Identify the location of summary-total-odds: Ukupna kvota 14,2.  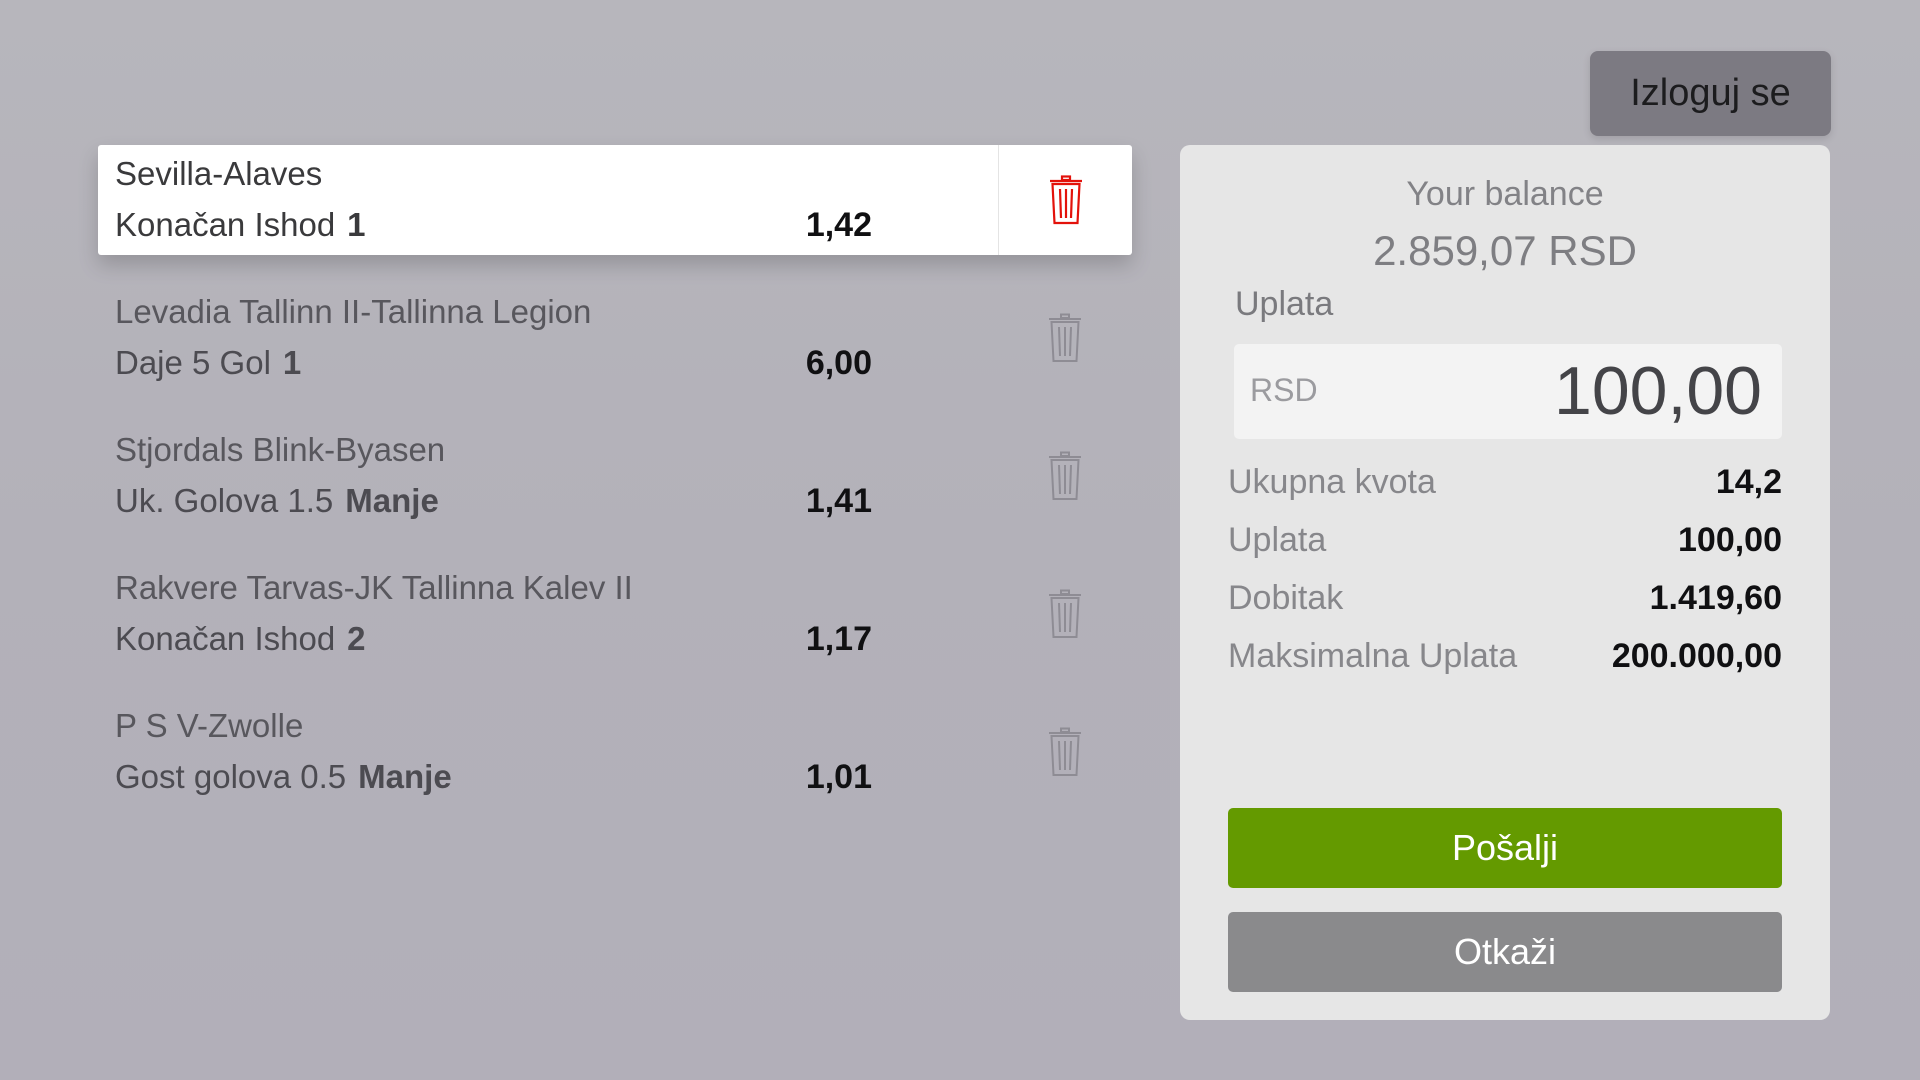
(1505, 482).